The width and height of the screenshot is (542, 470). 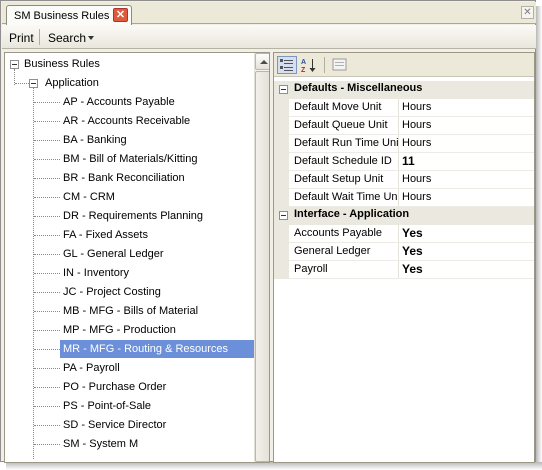 I want to click on tab-close-icon: ✕, so click(x=120, y=15).